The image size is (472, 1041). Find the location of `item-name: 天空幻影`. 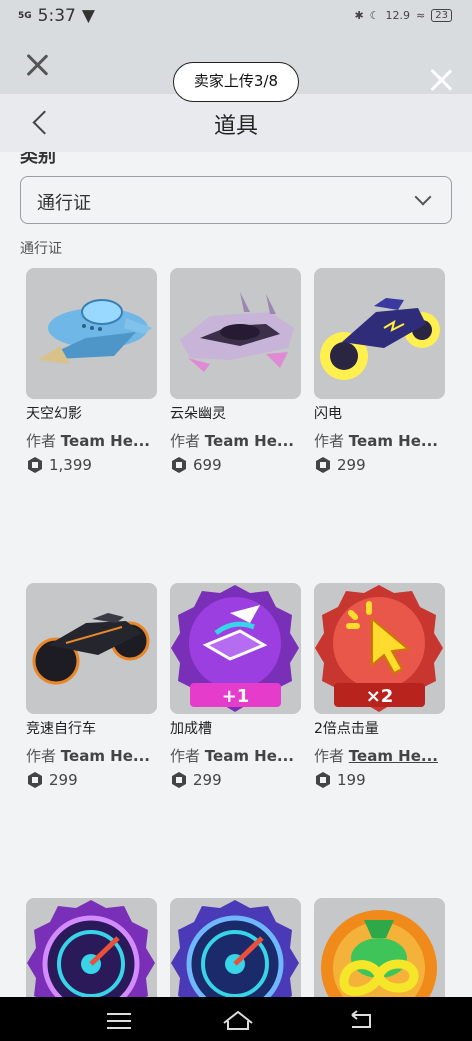

item-name: 天空幻影 is located at coordinates (54, 414).